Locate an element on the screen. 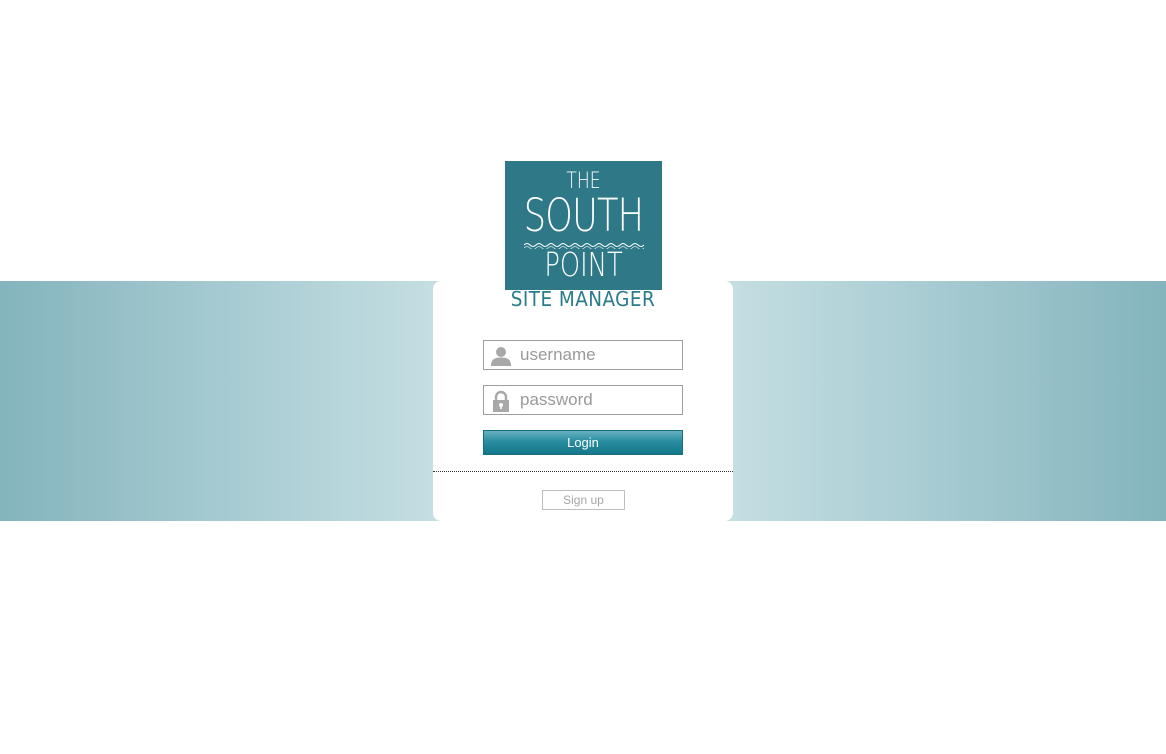 This screenshot has width=1166, height=754. password-field is located at coordinates (583, 400).